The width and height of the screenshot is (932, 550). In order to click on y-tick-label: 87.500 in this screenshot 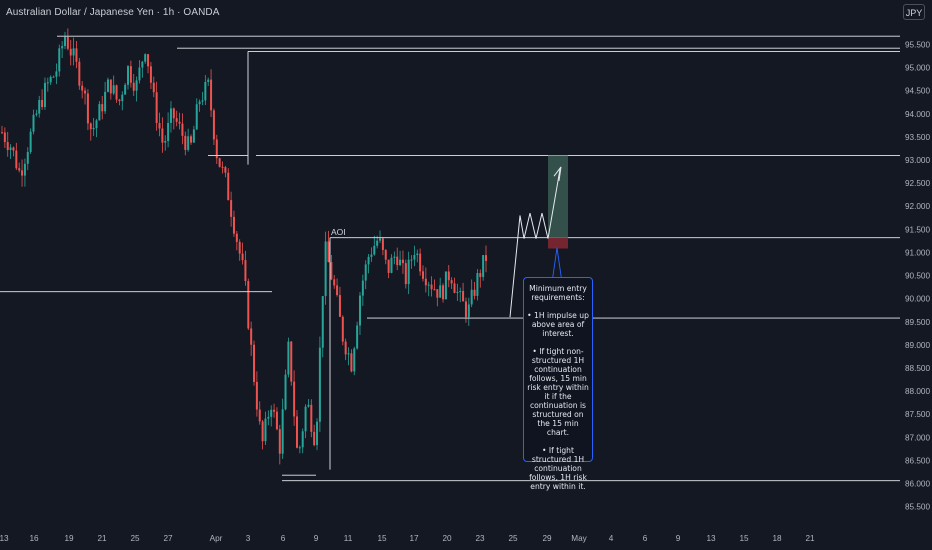, I will do `click(917, 414)`.